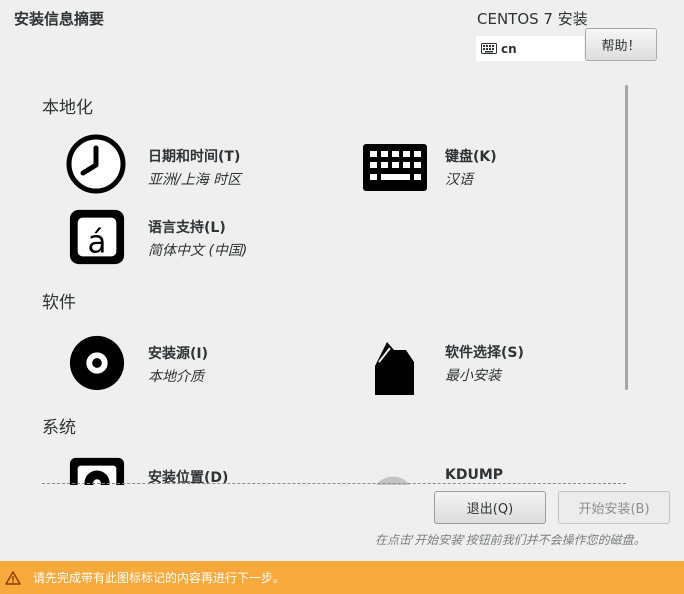 This screenshot has width=684, height=594. What do you see at coordinates (395, 167) in the screenshot?
I see `keyboard-icon` at bounding box center [395, 167].